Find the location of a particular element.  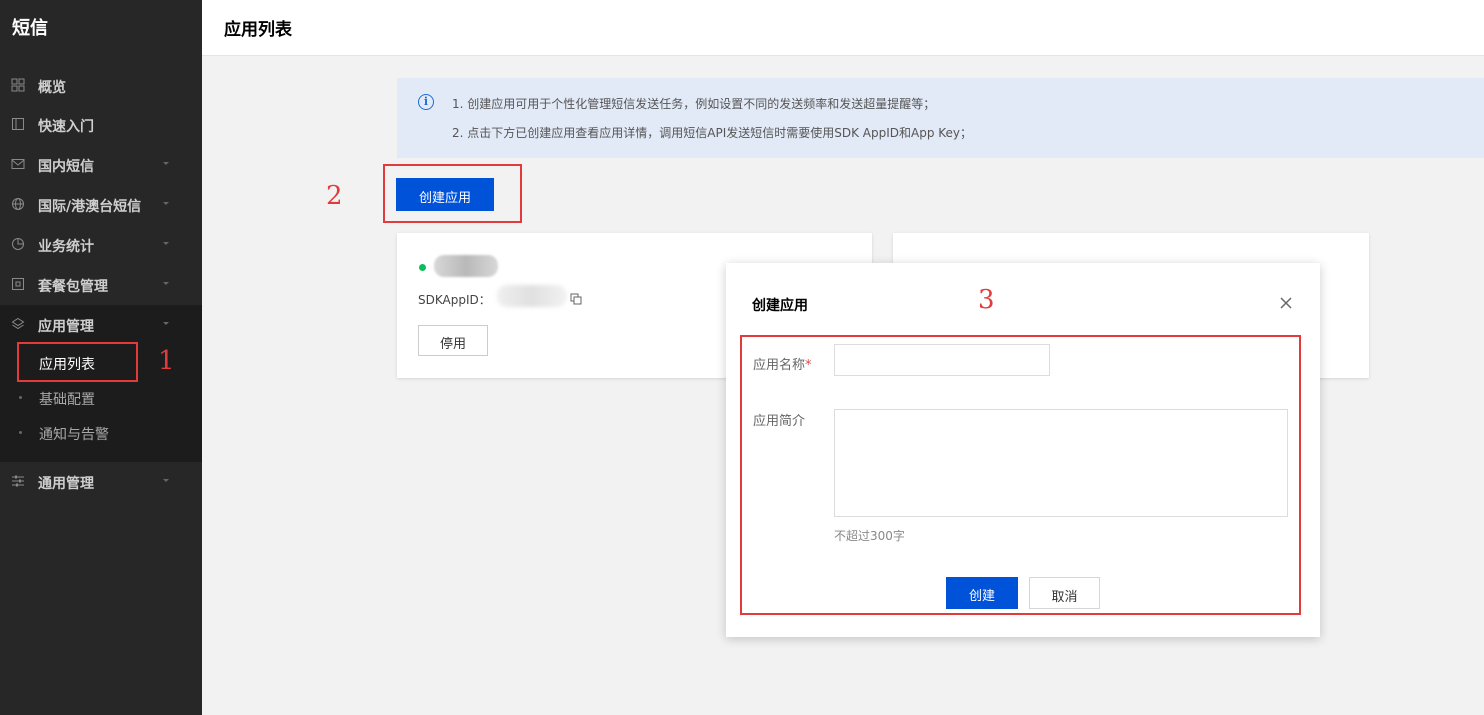

book-icon is located at coordinates (18, 125).